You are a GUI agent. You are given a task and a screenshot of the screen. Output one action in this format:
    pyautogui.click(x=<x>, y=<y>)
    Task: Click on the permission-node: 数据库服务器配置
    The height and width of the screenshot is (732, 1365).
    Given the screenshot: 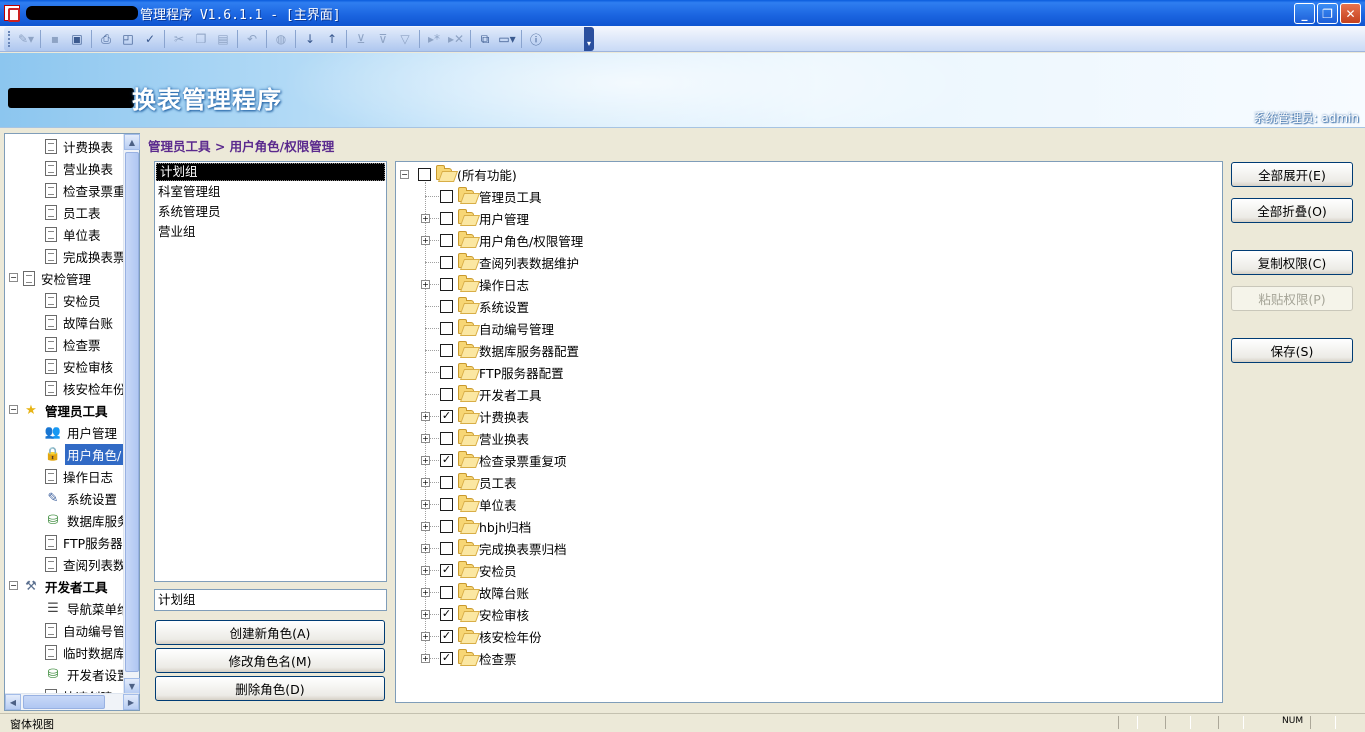 What is the action you would take?
    pyautogui.click(x=509, y=350)
    